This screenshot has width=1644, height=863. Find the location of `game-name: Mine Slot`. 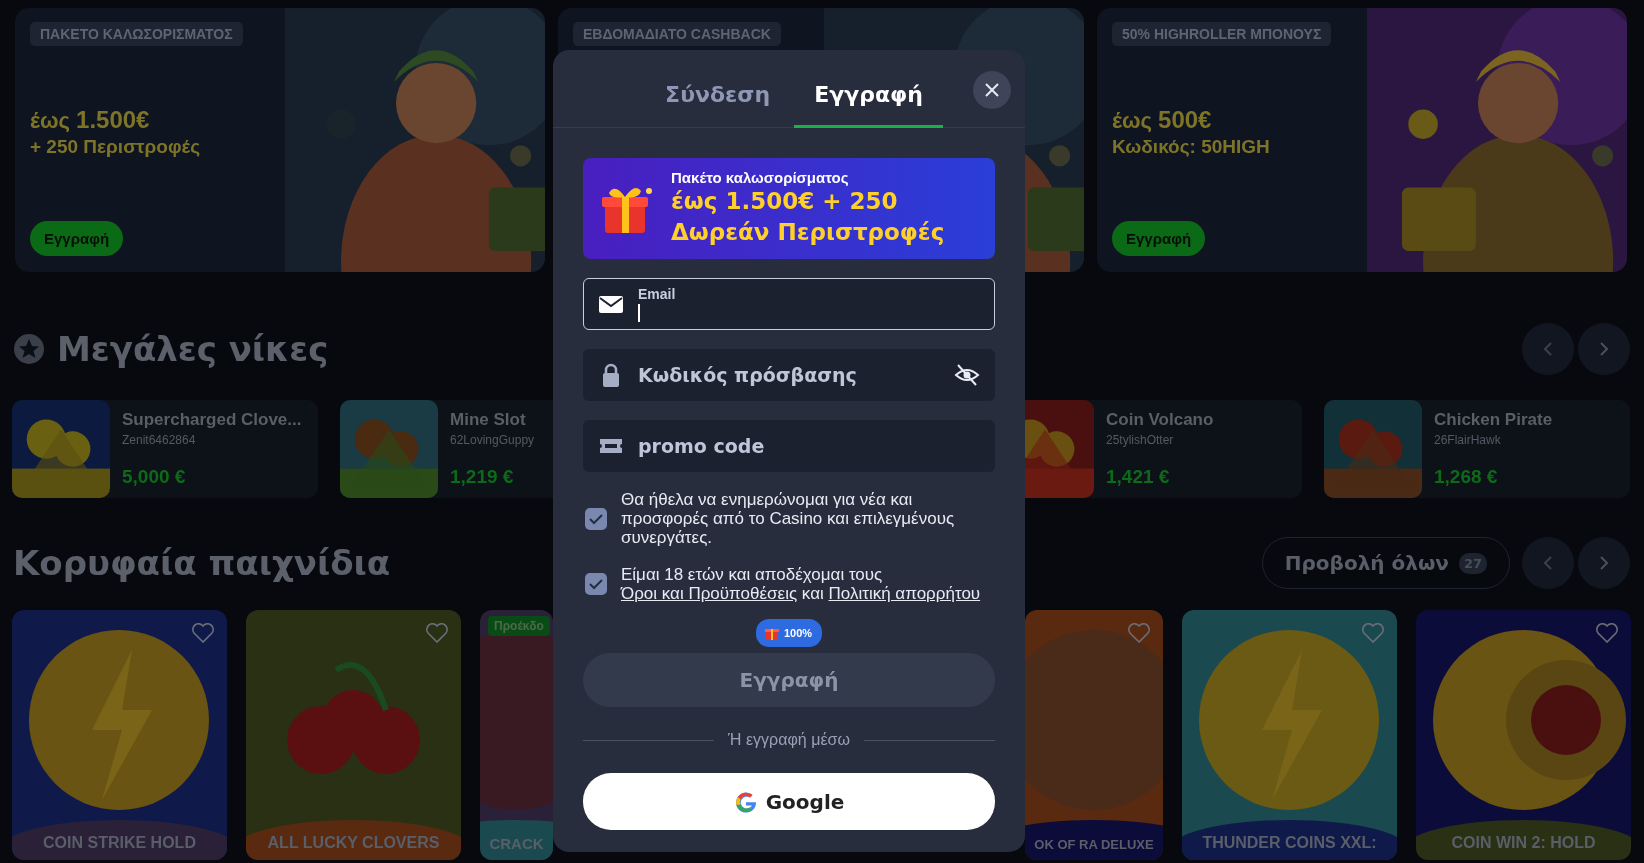

game-name: Mine Slot is located at coordinates (488, 420).